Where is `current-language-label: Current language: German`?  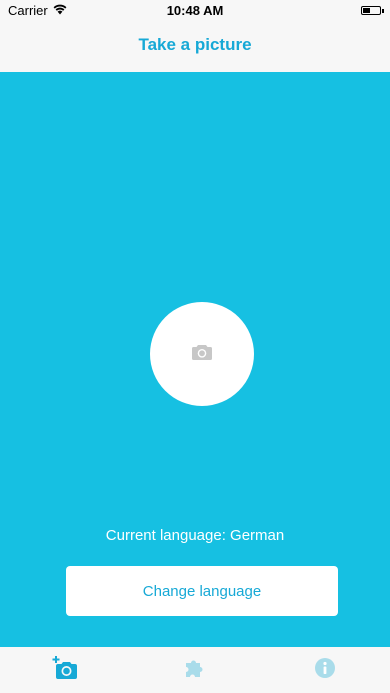
current-language-label: Current language: German is located at coordinates (195, 535).